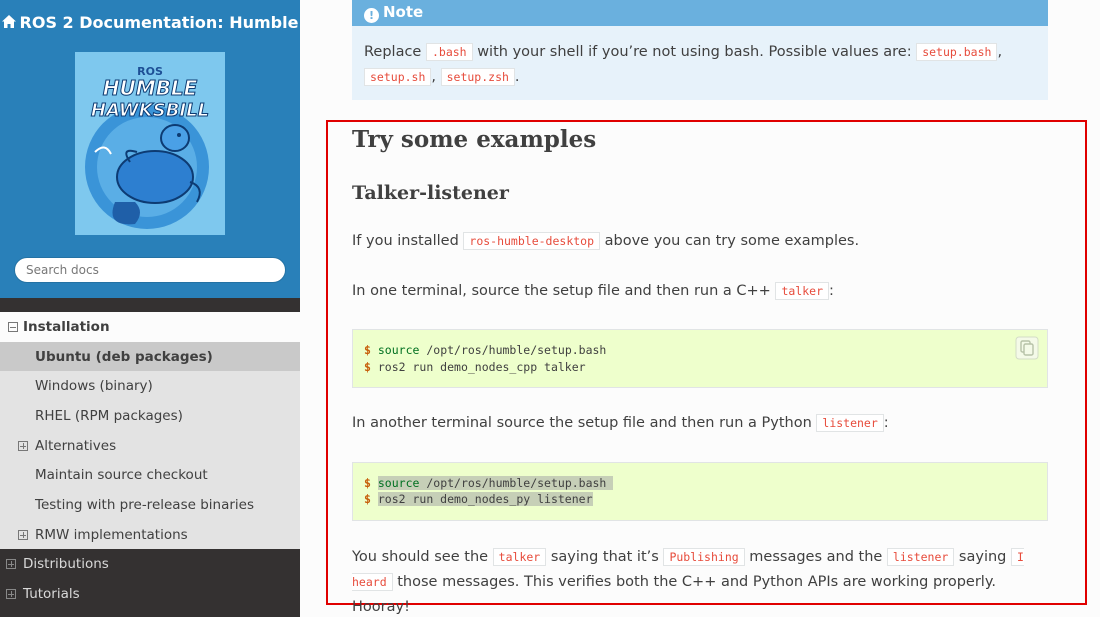 Image resolution: width=1100 pixels, height=617 pixels. What do you see at coordinates (111, 535) in the screenshot?
I see `nav-label: RMW implementations` at bounding box center [111, 535].